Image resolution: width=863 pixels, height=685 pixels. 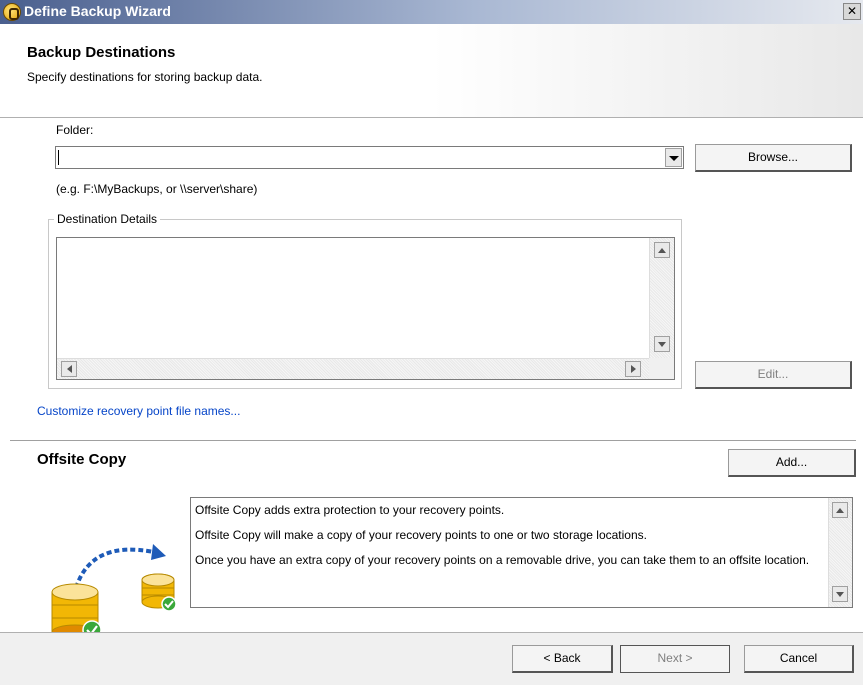 I want to click on check-icon, so click(x=169, y=604).